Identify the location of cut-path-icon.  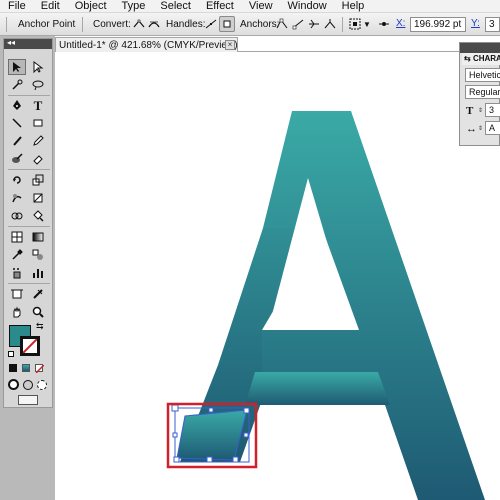
(314, 24).